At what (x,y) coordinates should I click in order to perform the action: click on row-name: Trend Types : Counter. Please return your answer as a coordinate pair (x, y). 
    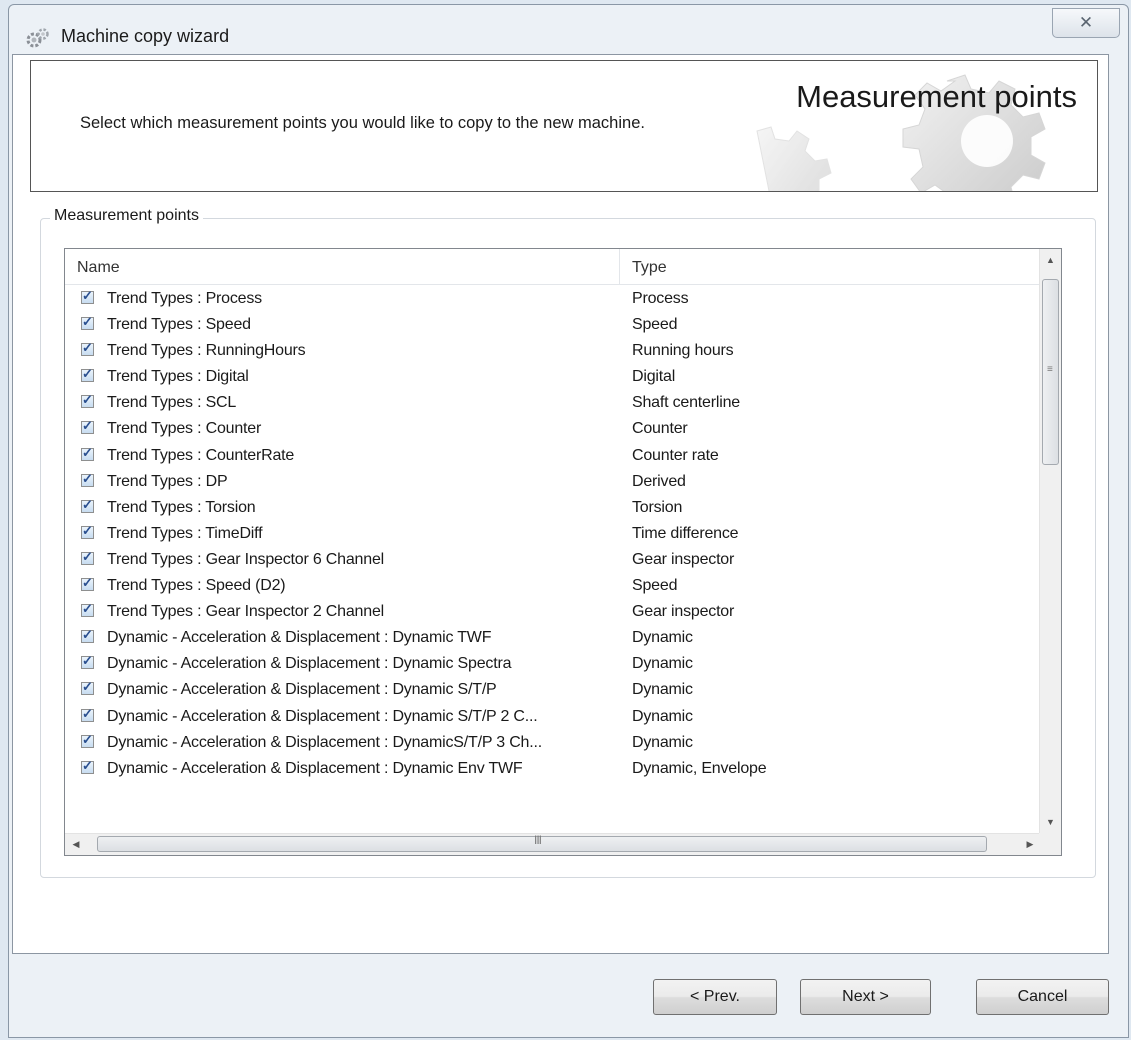
    Looking at the image, I should click on (184, 429).